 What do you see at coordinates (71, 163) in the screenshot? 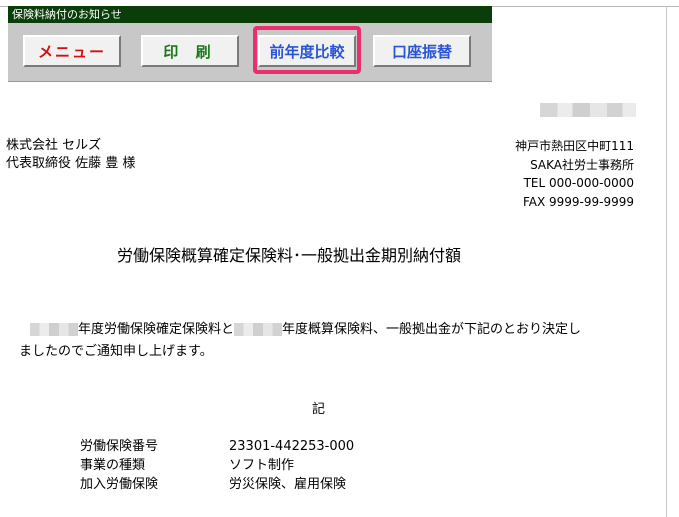
I see `recipient-representative: 代表取締役 佐藤 豊 様` at bounding box center [71, 163].